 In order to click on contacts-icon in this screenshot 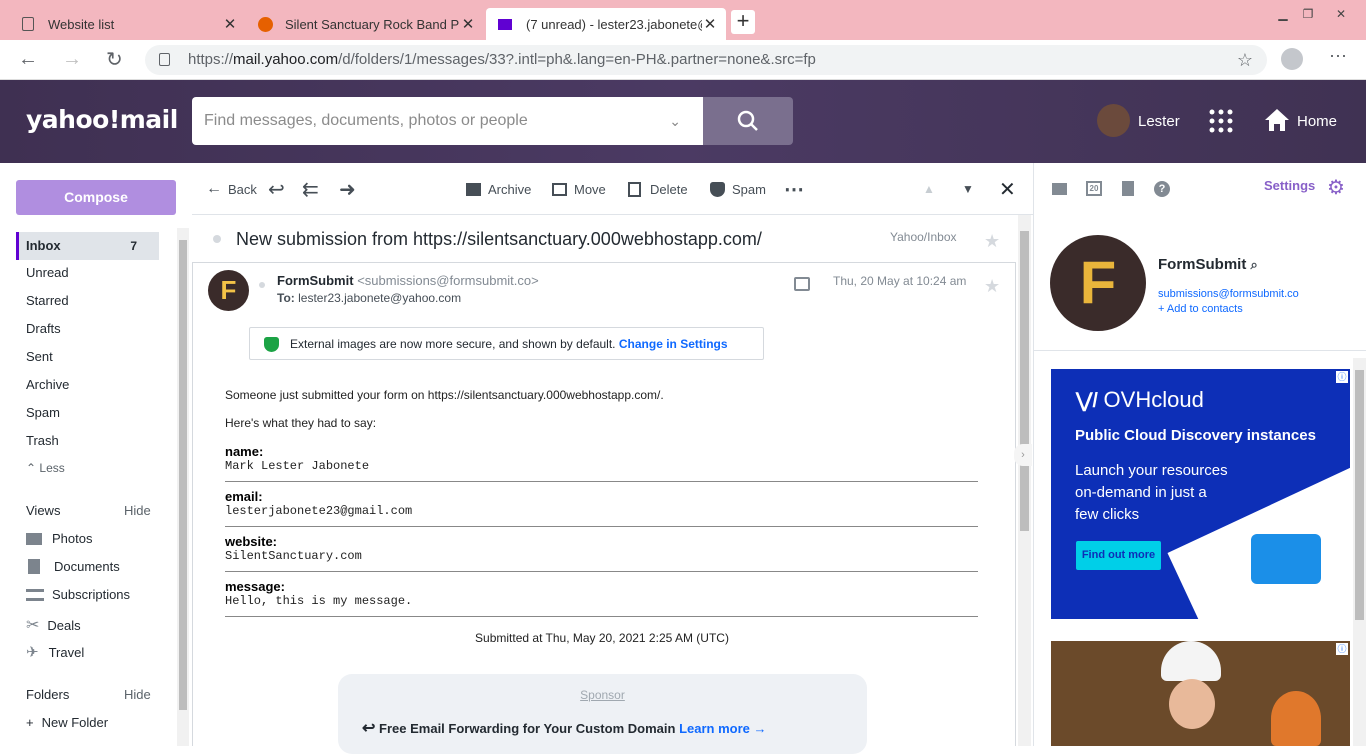, I will do `click(1059, 189)`.